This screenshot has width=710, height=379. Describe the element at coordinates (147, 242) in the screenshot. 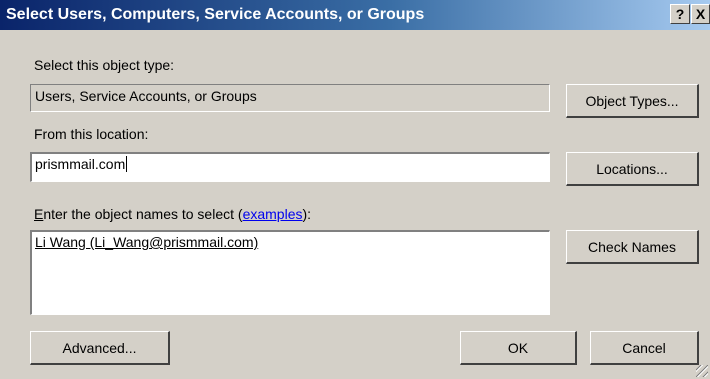

I see `resolved-name: Li Wang (Li_Wang@prismmail.com)` at that location.